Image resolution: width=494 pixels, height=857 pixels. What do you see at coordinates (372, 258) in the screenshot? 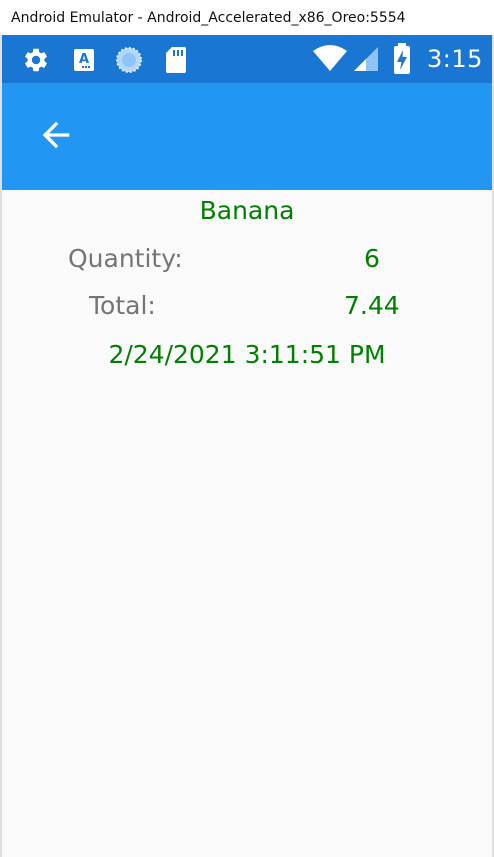
I see `quantity-value: 6` at bounding box center [372, 258].